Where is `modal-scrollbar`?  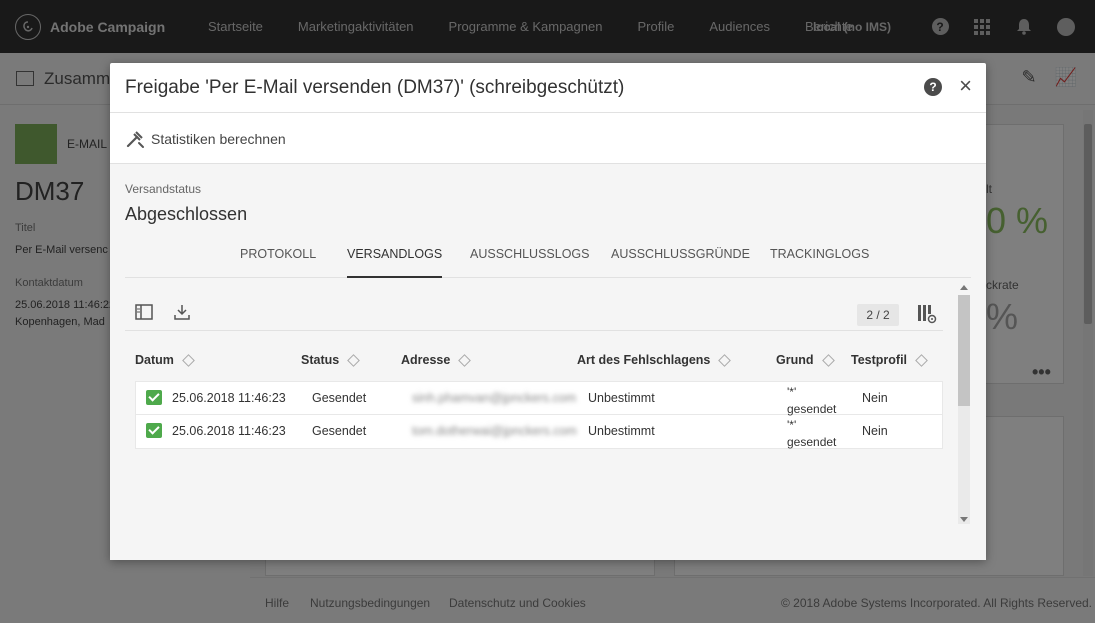 modal-scrollbar is located at coordinates (963, 359).